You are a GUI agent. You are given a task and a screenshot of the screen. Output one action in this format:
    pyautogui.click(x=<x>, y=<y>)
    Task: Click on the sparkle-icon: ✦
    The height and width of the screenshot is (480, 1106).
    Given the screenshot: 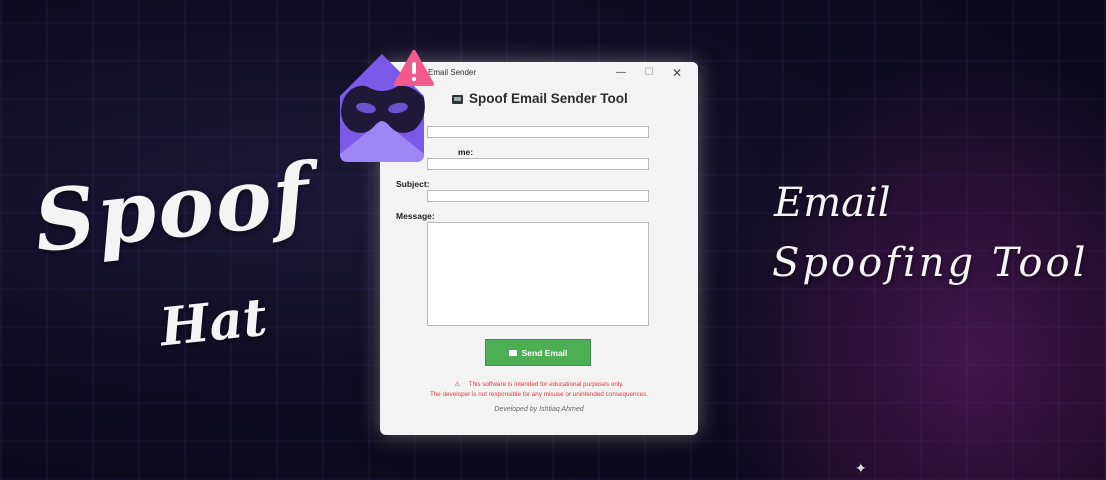 What is the action you would take?
    pyautogui.click(x=861, y=468)
    